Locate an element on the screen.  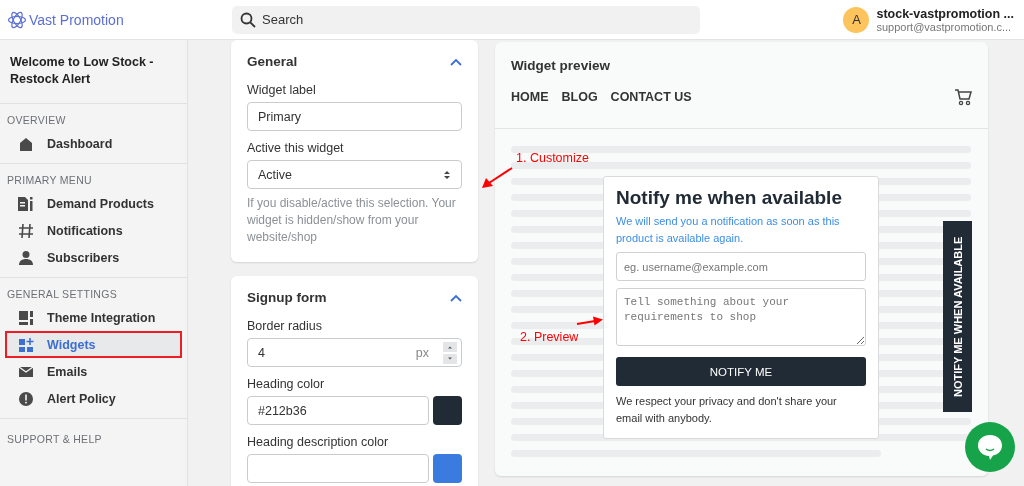
color-field: #212b36 is located at coordinates (338, 410).